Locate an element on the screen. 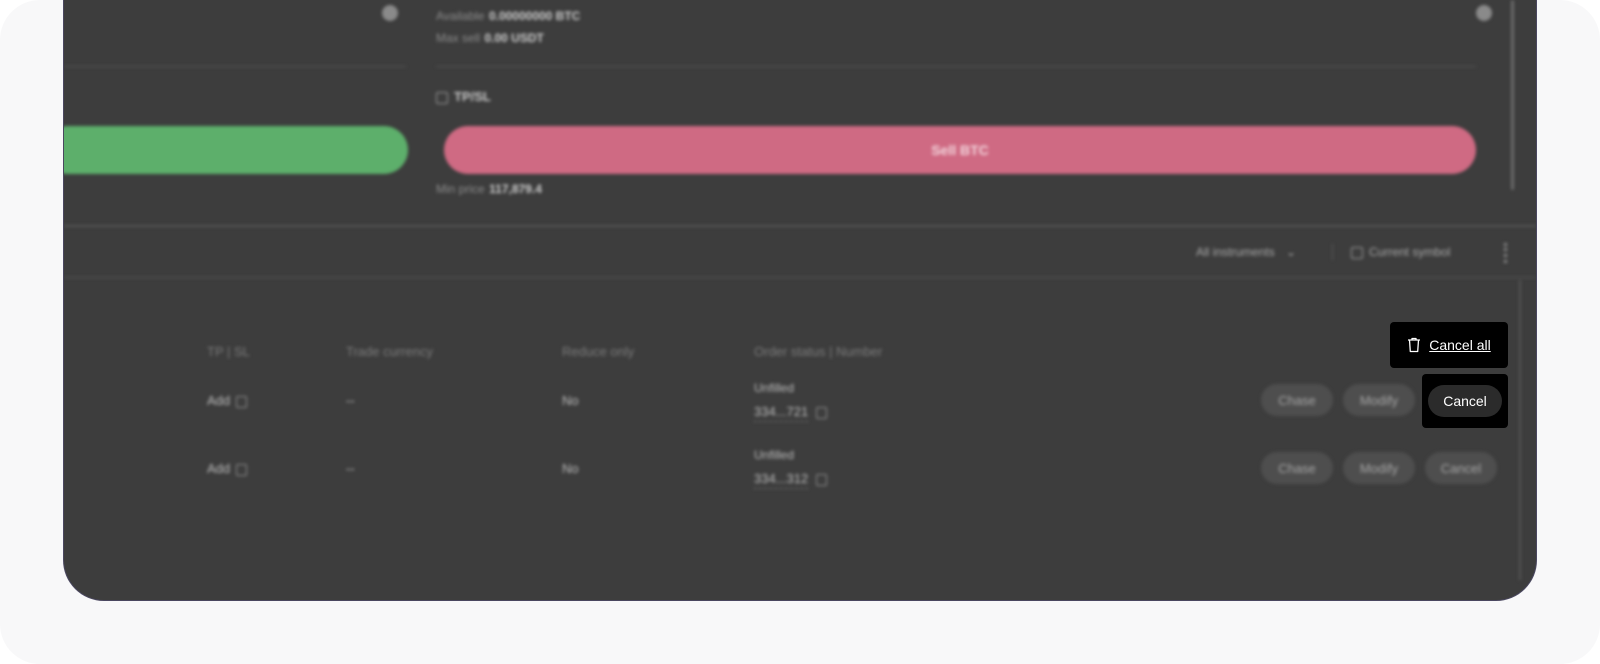 This screenshot has width=1600, height=664. cancel-order-highlight: Cancel is located at coordinates (1465, 401).